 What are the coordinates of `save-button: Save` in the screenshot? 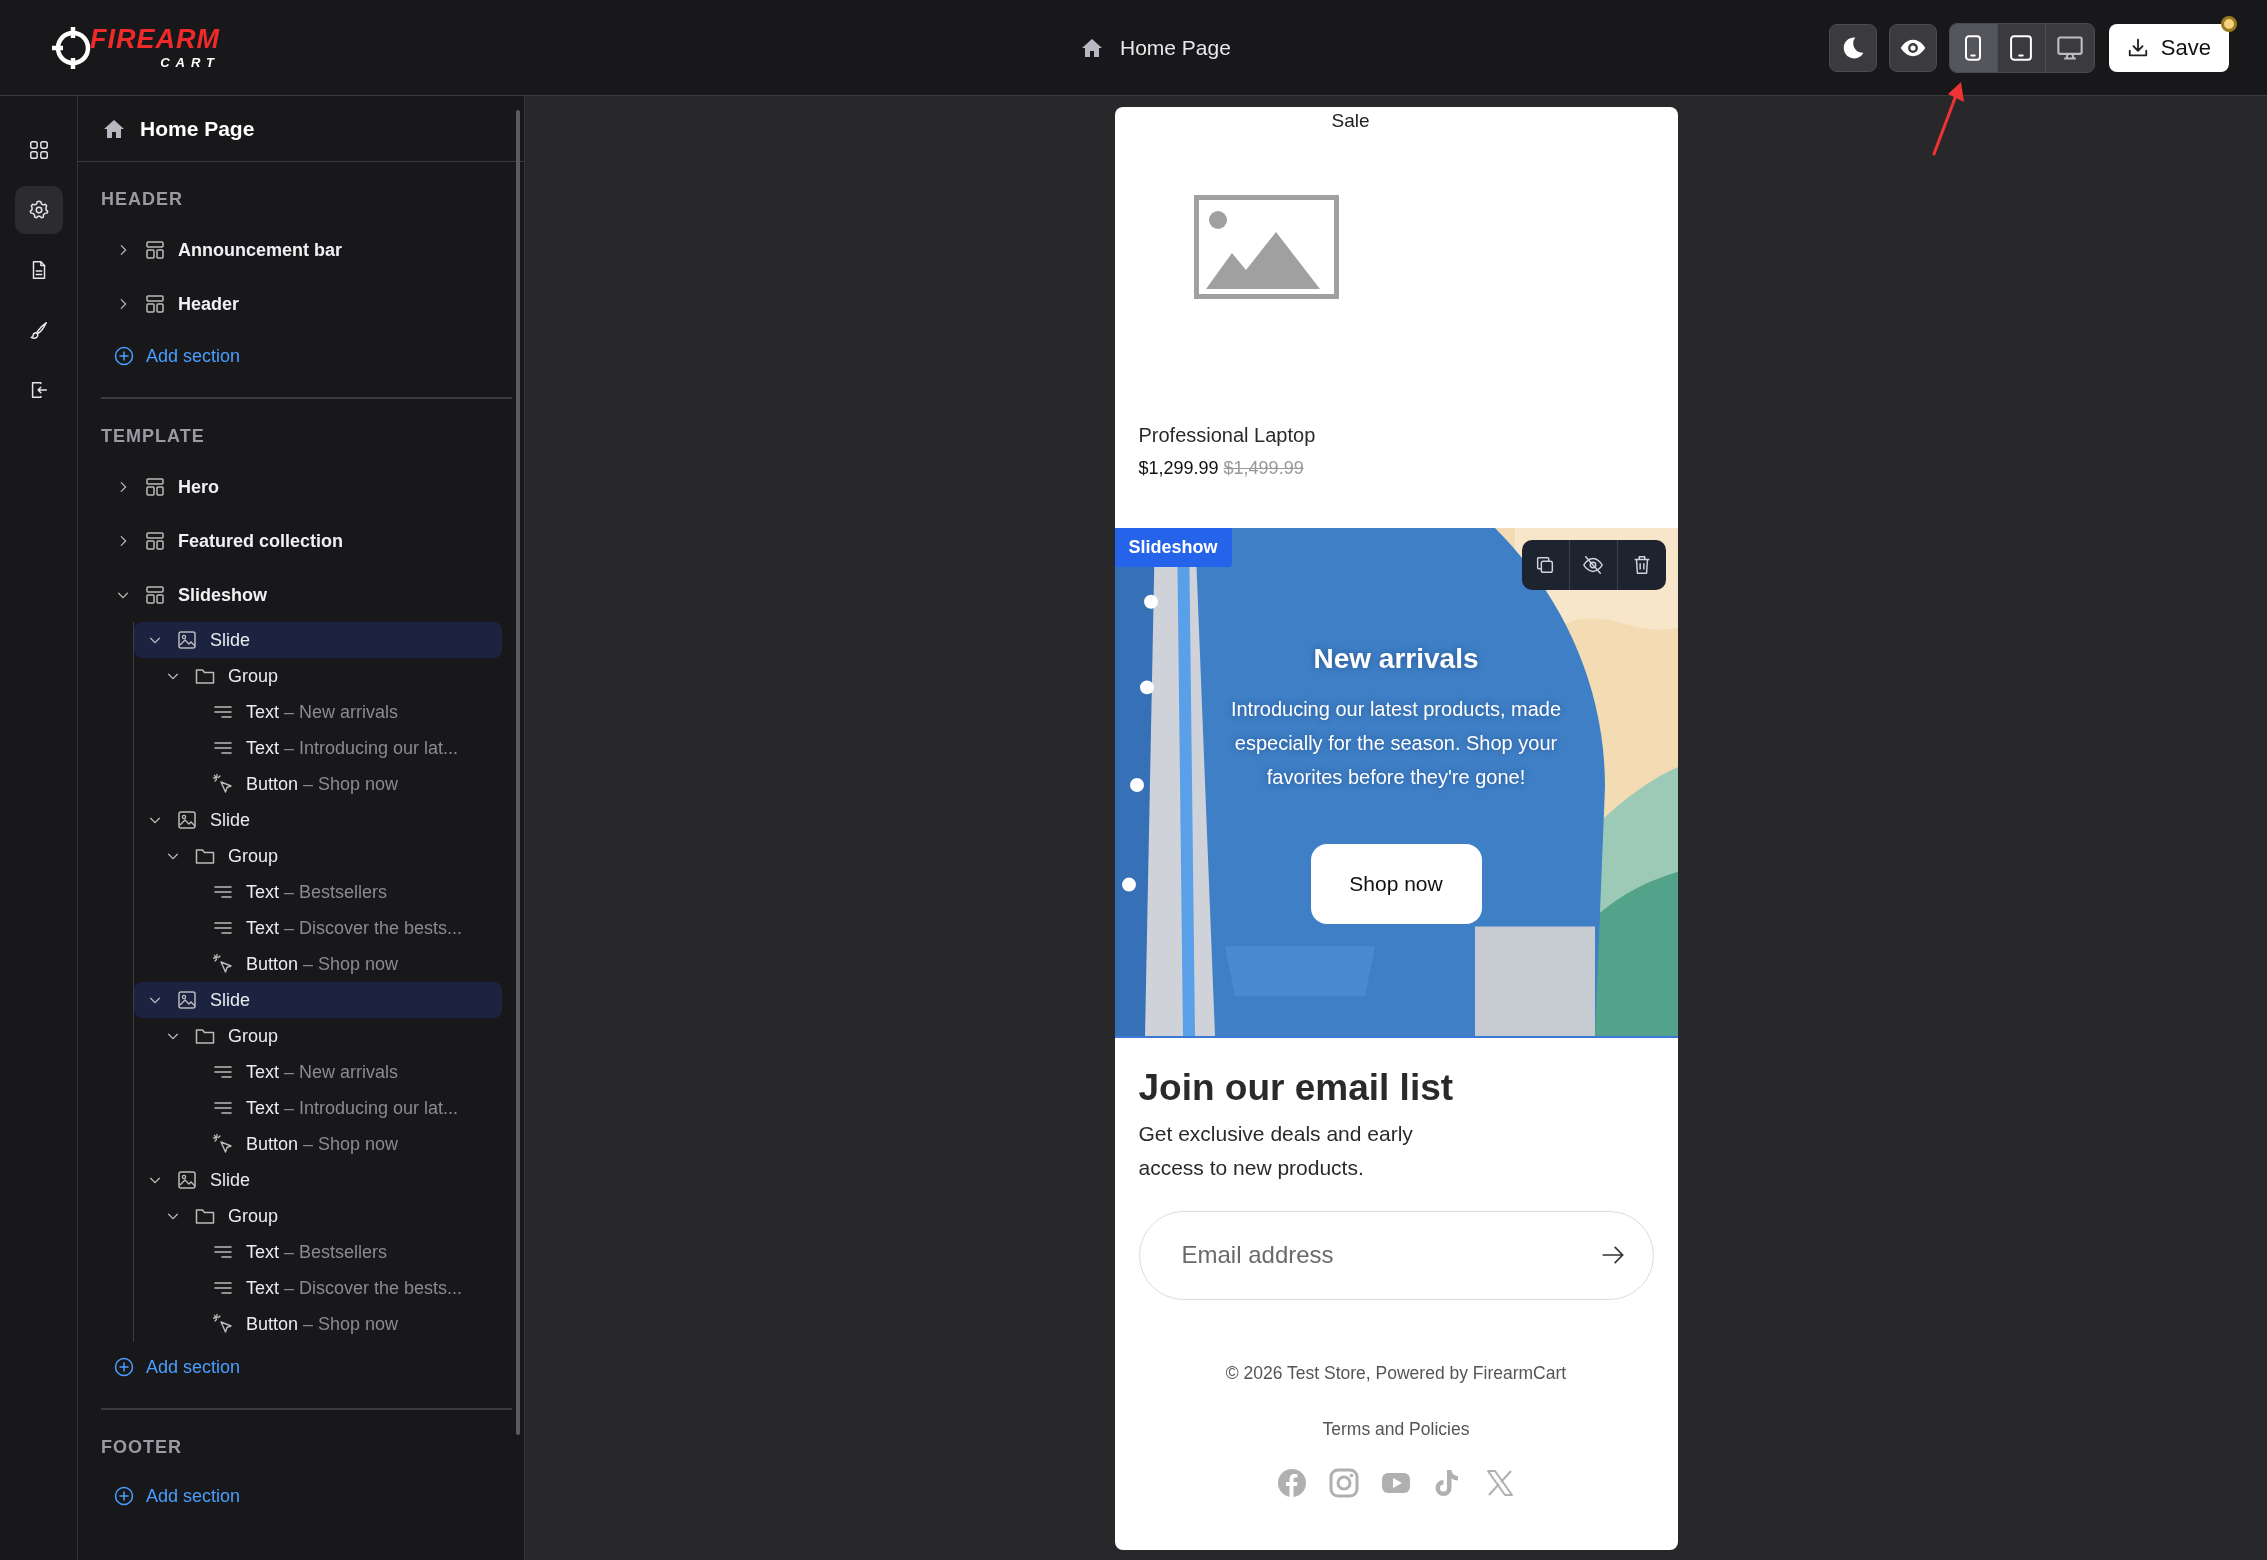 It's located at (2168, 47).